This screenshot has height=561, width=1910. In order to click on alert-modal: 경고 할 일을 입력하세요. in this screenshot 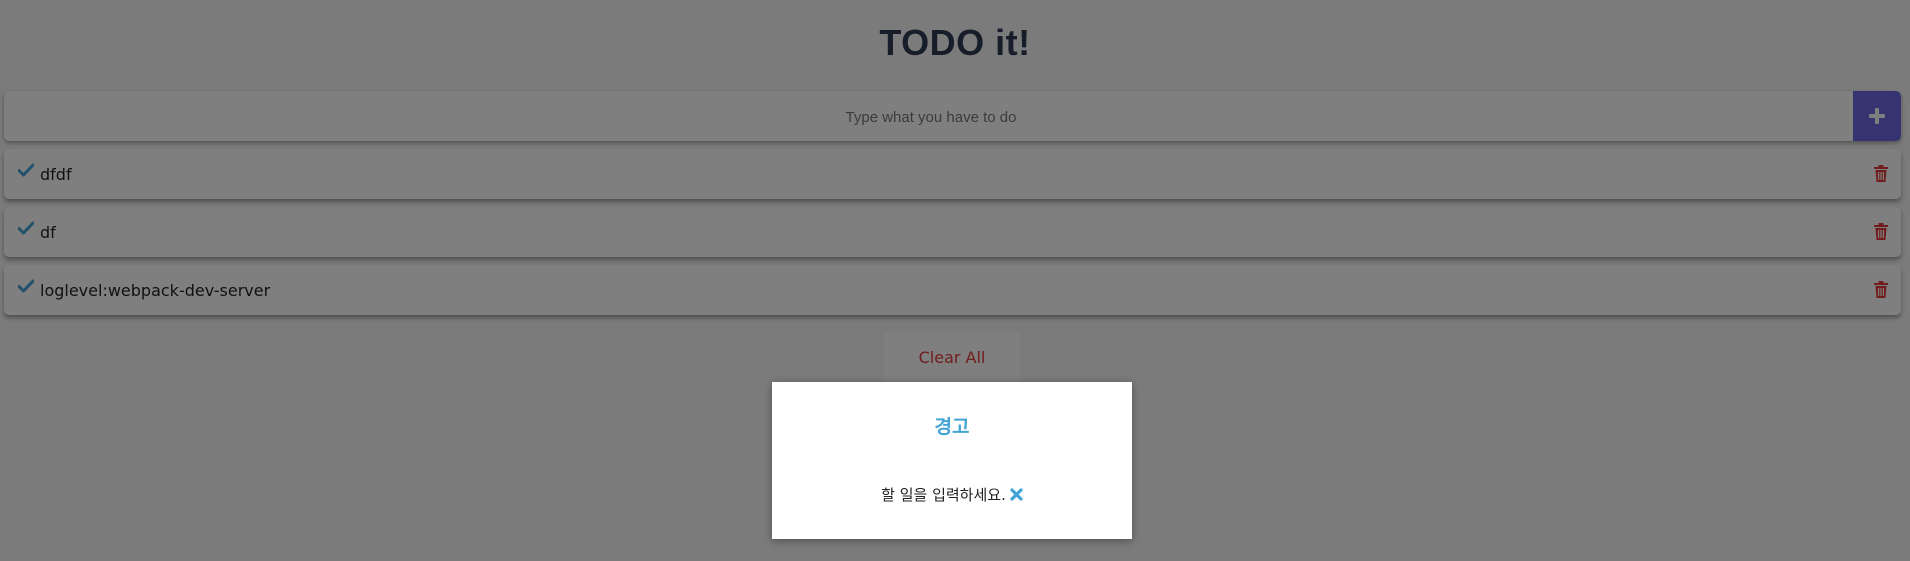, I will do `click(952, 460)`.